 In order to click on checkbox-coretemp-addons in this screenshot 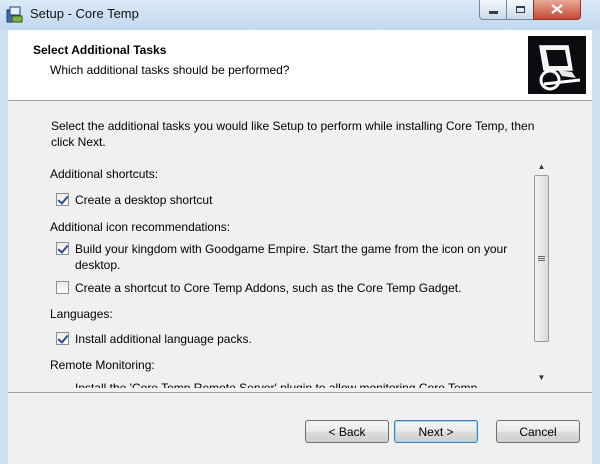, I will do `click(62, 287)`.